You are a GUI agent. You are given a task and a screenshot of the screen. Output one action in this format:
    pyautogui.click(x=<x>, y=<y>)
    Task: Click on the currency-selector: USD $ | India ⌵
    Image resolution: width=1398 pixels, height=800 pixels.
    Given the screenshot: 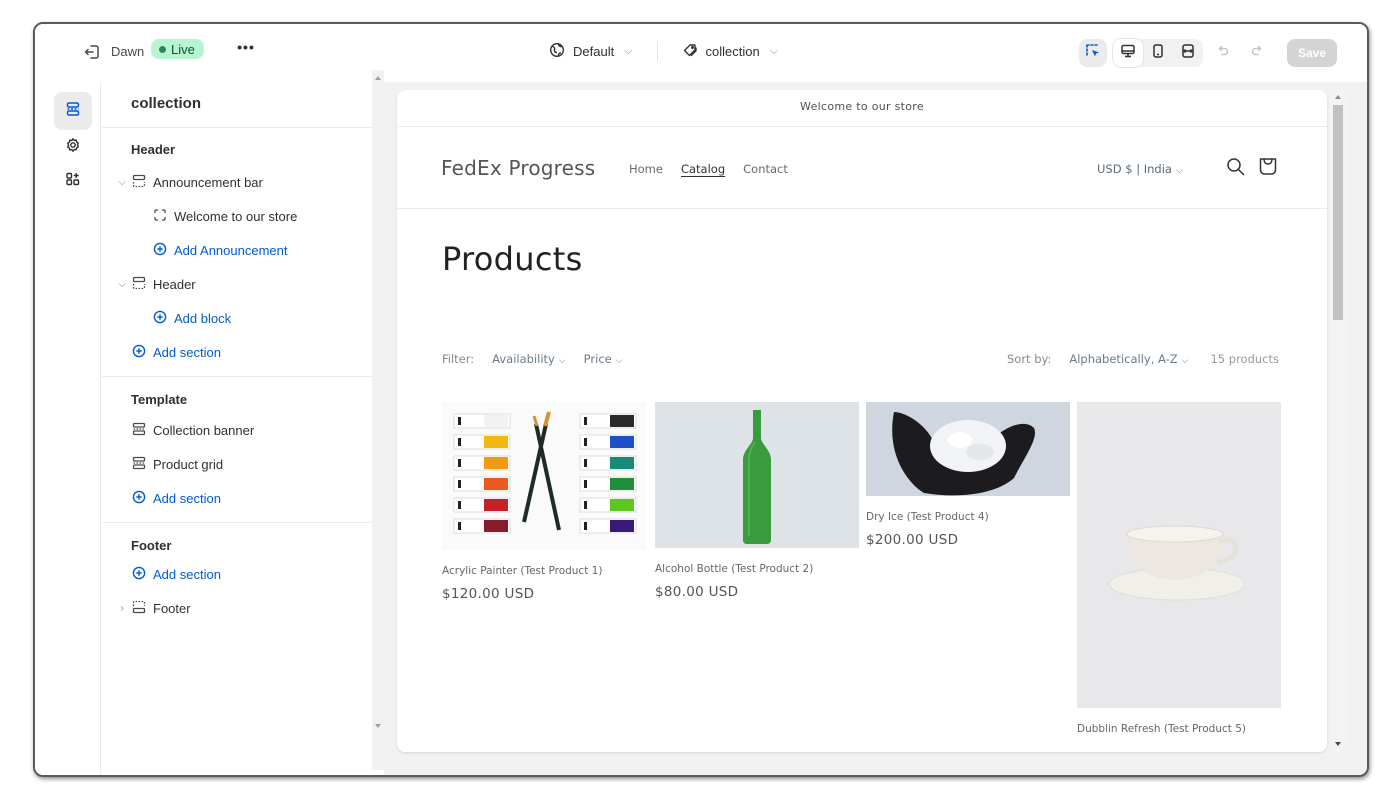 What is the action you would take?
    pyautogui.click(x=1140, y=169)
    